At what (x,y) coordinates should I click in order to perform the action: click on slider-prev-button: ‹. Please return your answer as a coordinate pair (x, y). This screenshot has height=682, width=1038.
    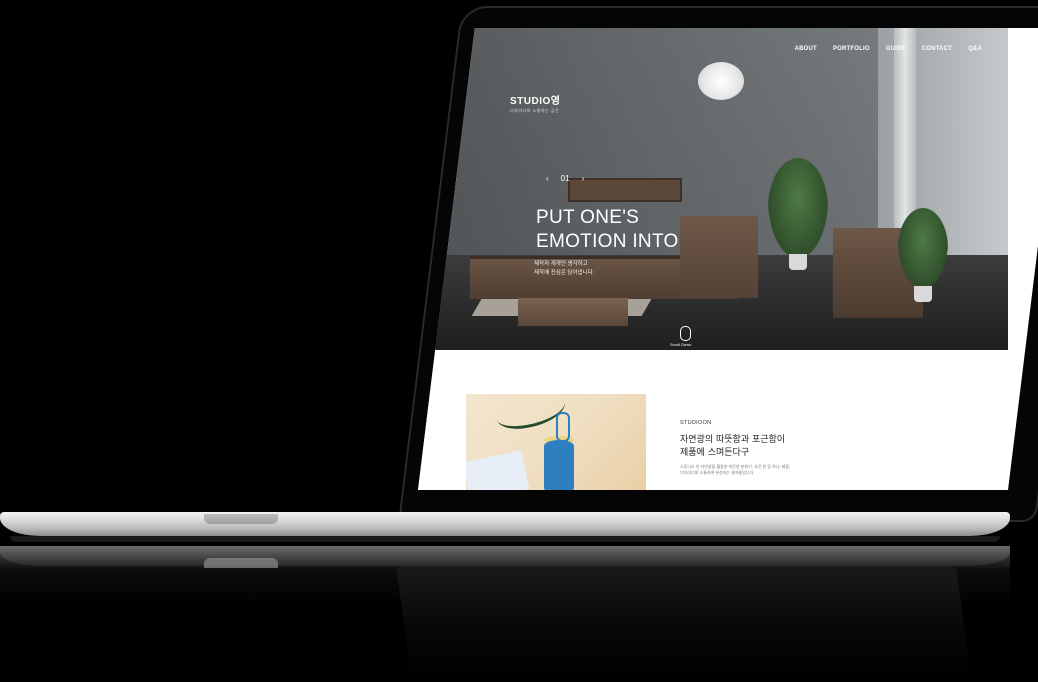
    Looking at the image, I should click on (547, 178).